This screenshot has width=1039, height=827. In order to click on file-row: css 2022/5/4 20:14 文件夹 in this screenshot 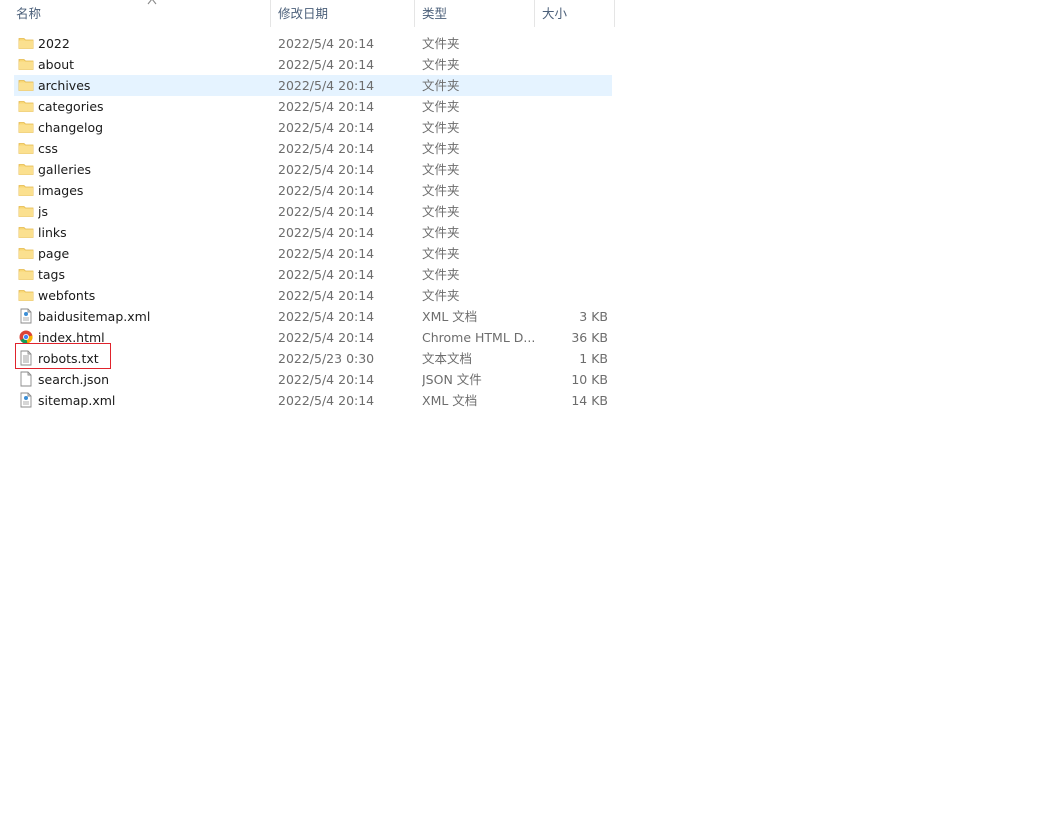, I will do `click(313, 148)`.